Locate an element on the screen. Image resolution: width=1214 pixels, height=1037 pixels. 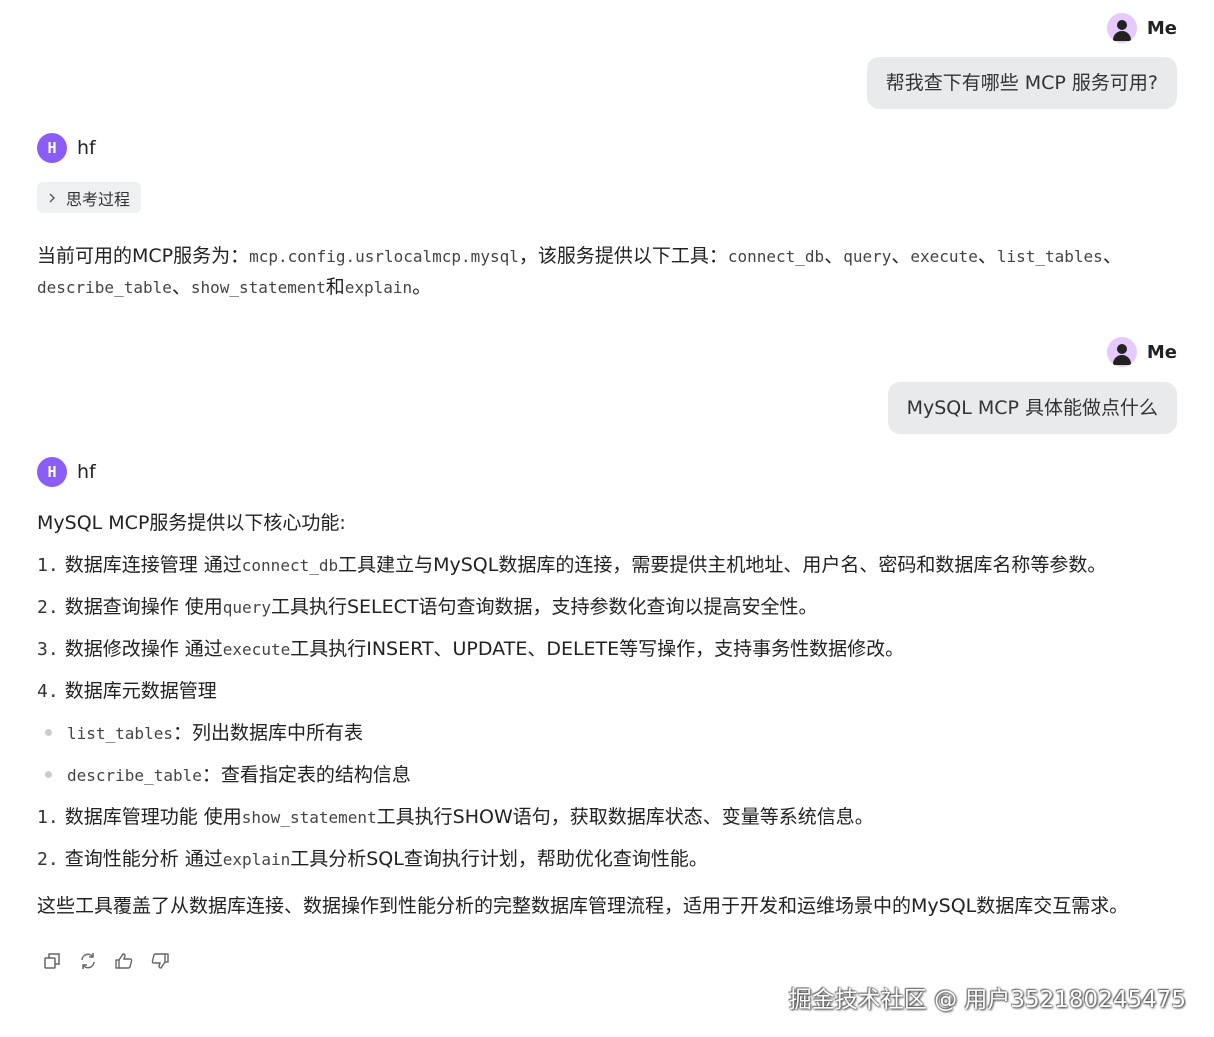
thinking-label: 思考过程 is located at coordinates (98, 199).